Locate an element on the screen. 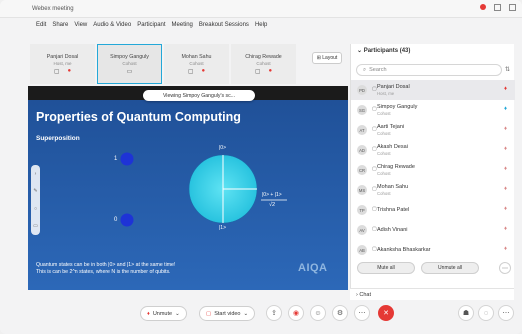  avatar: TP is located at coordinates (362, 210).